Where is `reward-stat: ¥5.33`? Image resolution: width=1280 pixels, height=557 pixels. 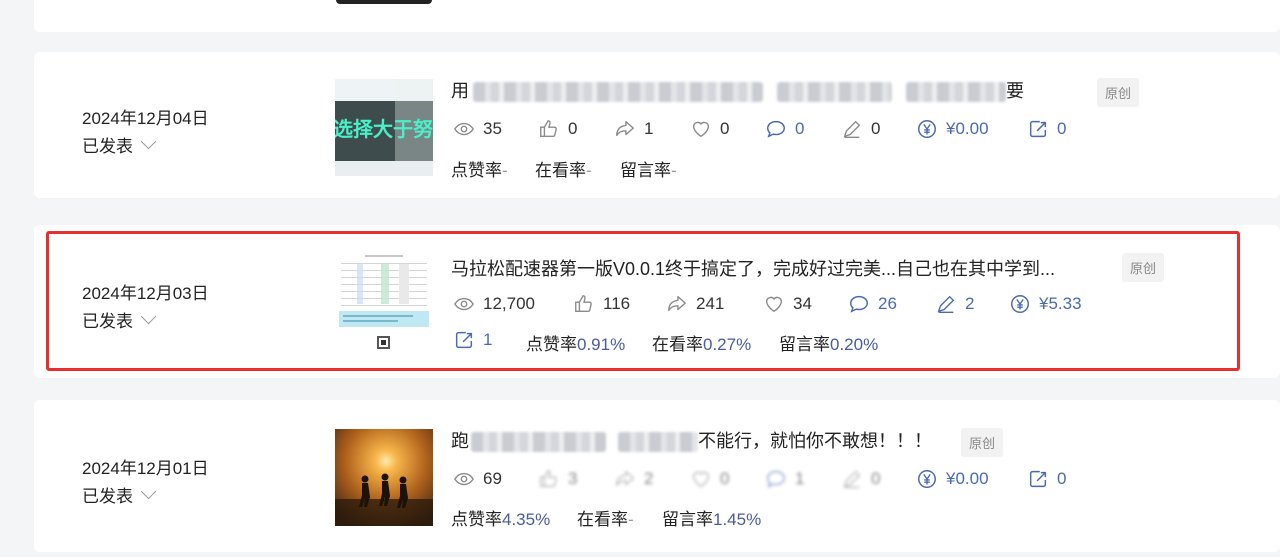
reward-stat: ¥5.33 is located at coordinates (1045, 304).